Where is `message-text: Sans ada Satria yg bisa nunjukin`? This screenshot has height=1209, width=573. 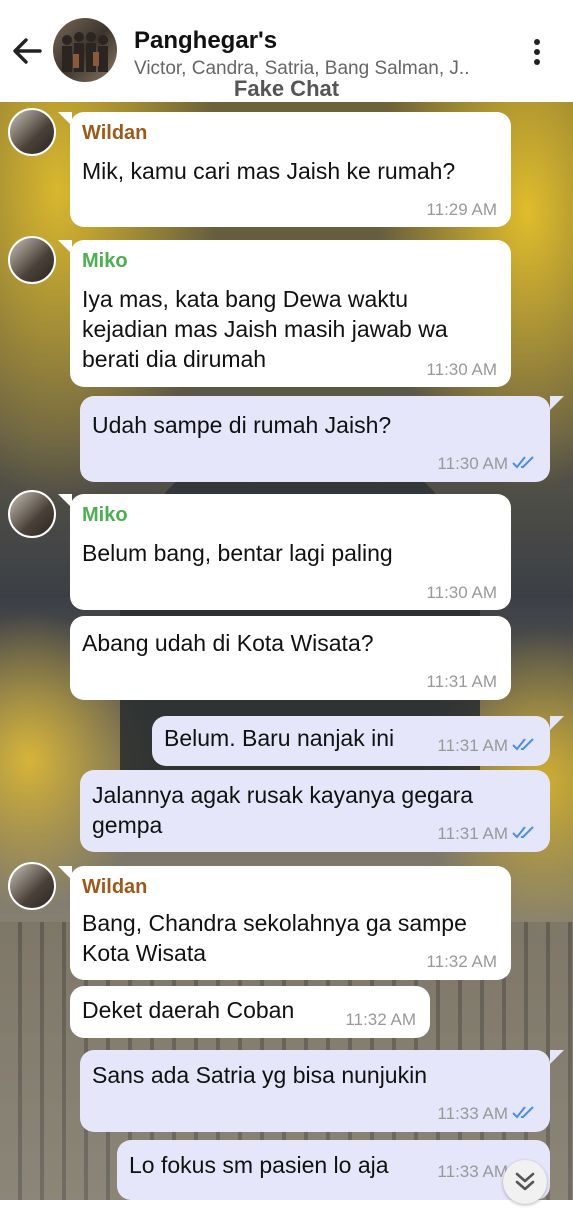
message-text: Sans ada Satria yg bisa nunjukin is located at coordinates (259, 1075).